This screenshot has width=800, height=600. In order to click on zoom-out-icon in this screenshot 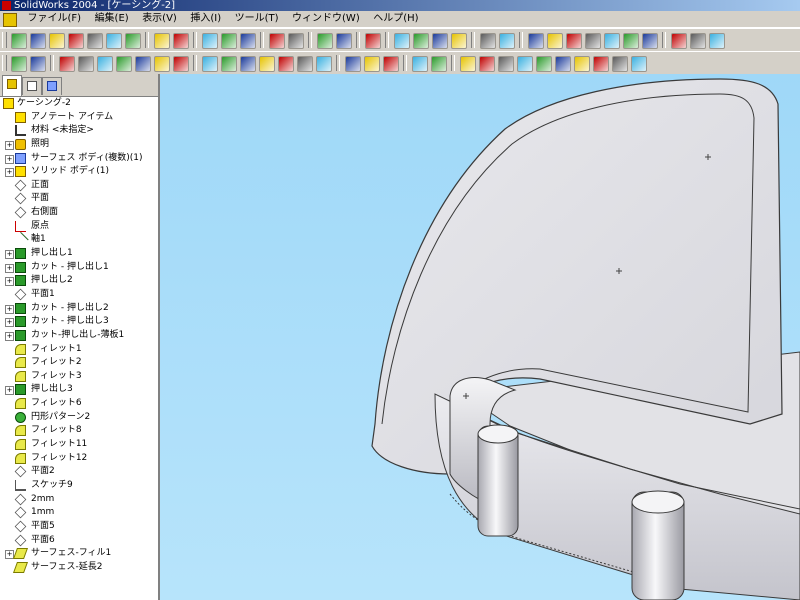, I will do `click(593, 41)`.